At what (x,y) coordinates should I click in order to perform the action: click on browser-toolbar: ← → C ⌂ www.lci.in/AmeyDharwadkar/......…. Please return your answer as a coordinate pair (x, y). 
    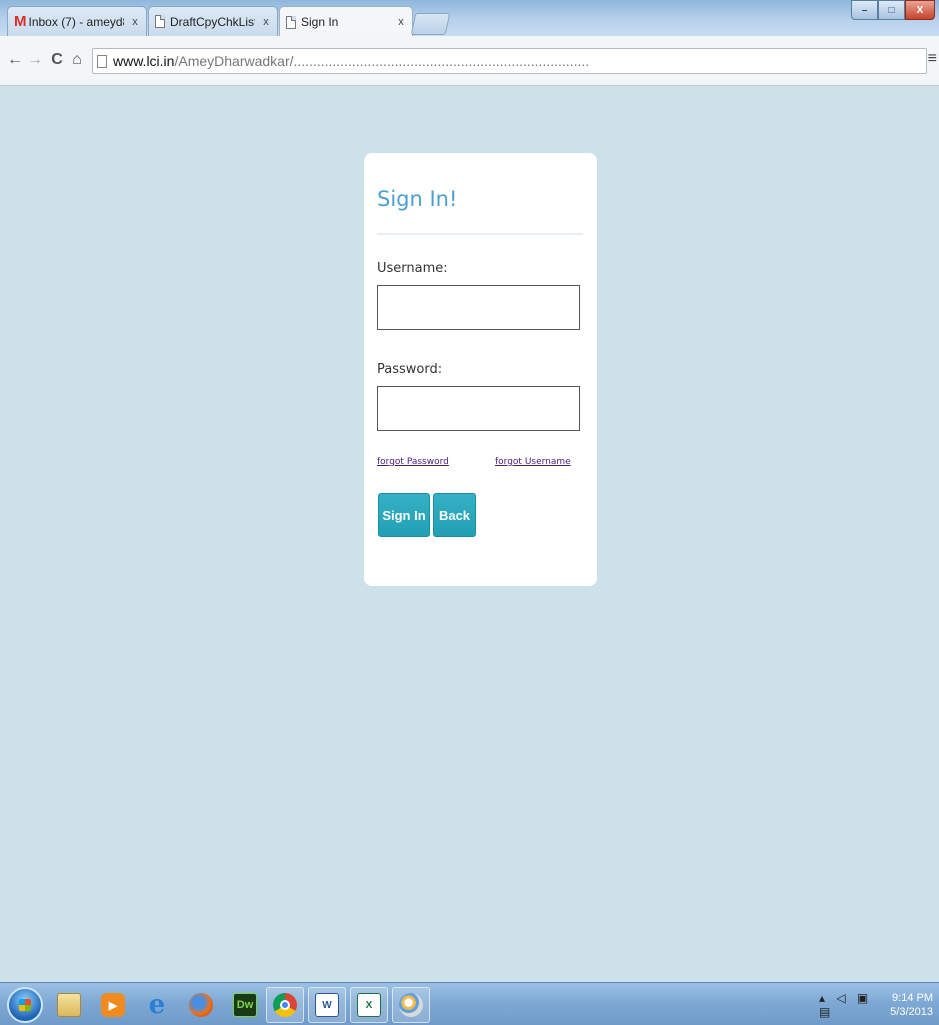
    Looking at the image, I should click on (469, 61).